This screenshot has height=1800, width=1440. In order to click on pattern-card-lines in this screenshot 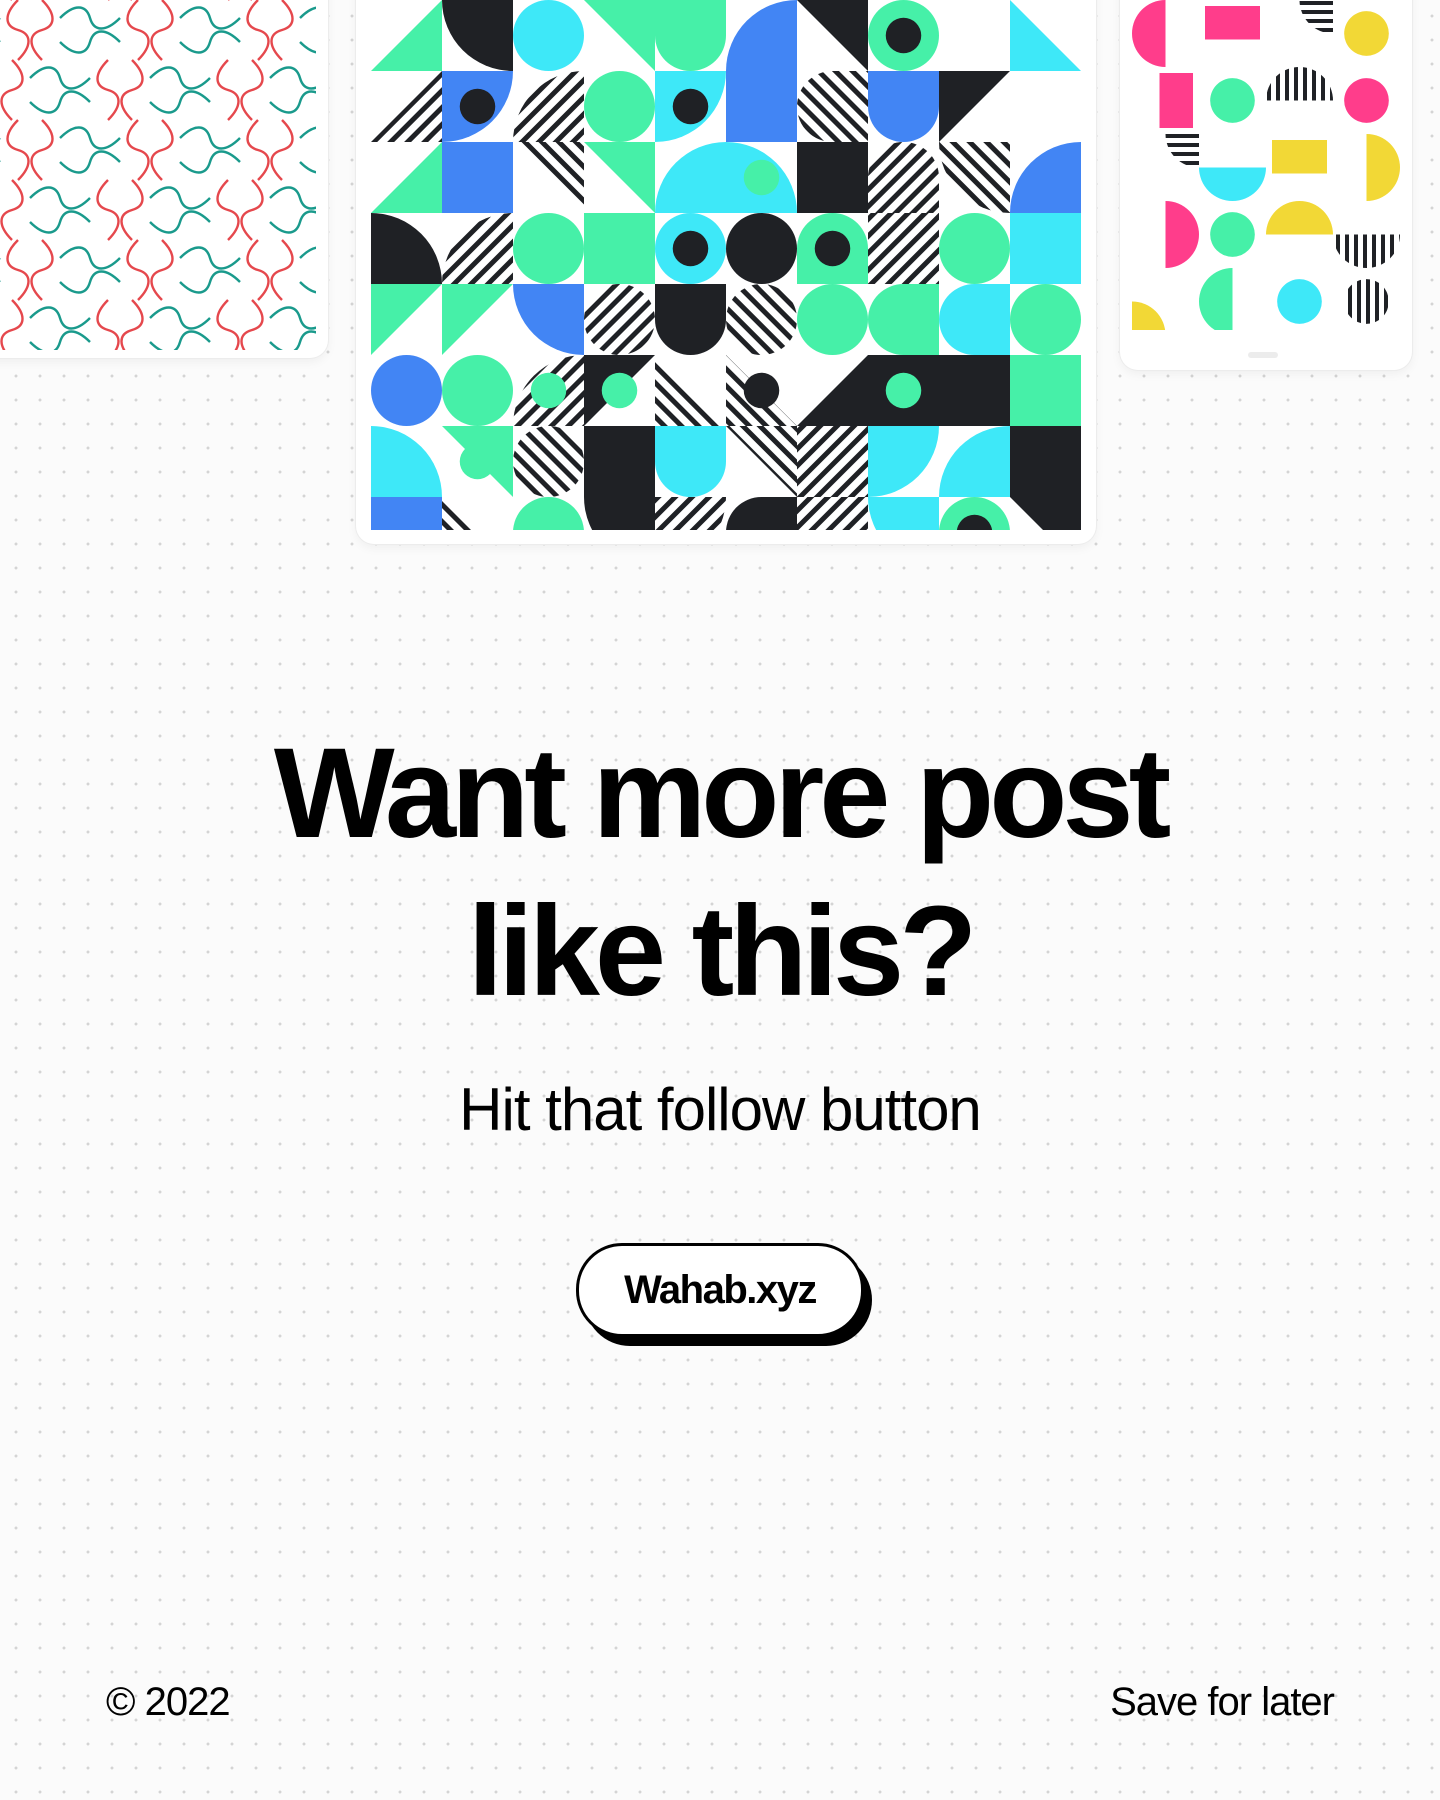, I will do `click(164, 179)`.